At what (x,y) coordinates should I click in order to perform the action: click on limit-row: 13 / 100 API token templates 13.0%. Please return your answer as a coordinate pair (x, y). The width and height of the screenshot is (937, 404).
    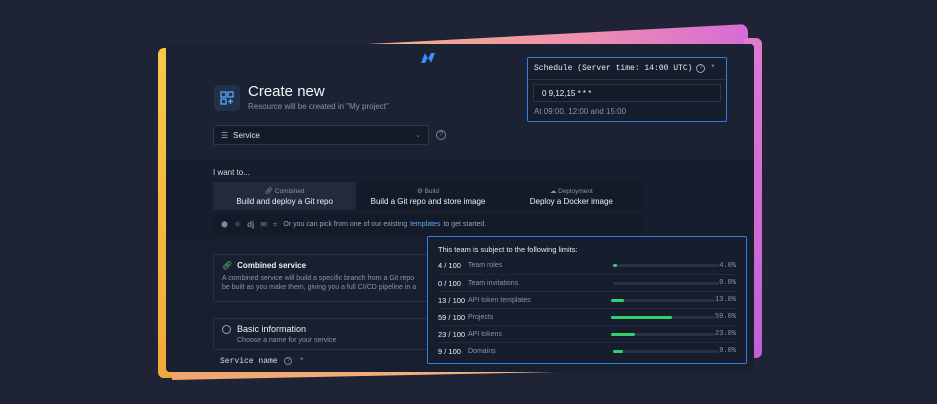
    Looking at the image, I should click on (587, 299).